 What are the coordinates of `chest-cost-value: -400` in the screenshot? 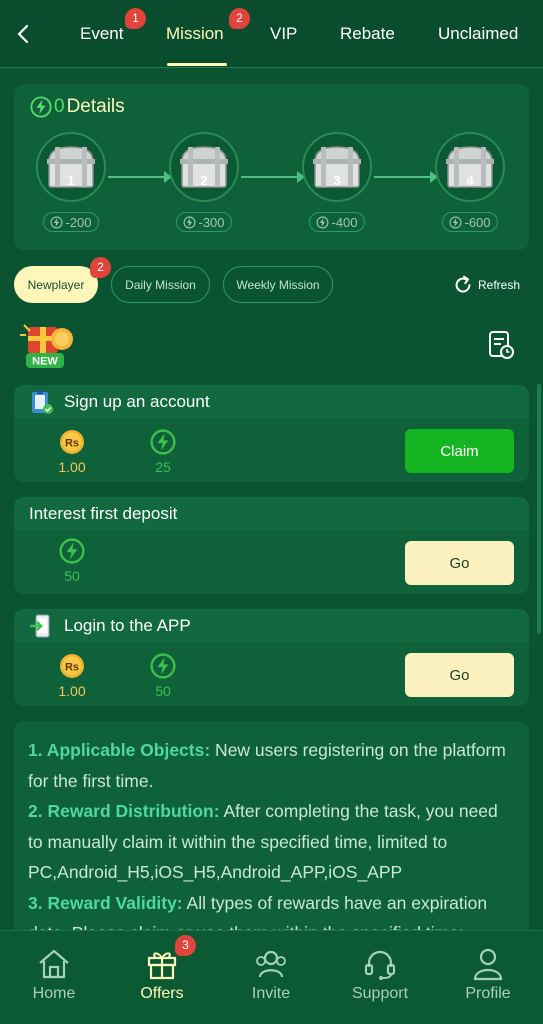 It's located at (344, 222).